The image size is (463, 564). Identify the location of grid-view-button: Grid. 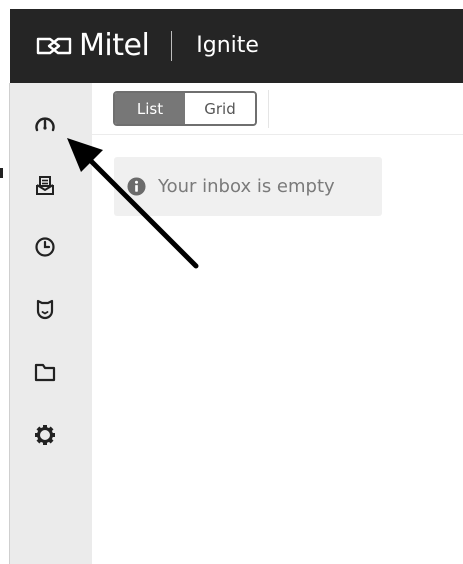
(220, 108).